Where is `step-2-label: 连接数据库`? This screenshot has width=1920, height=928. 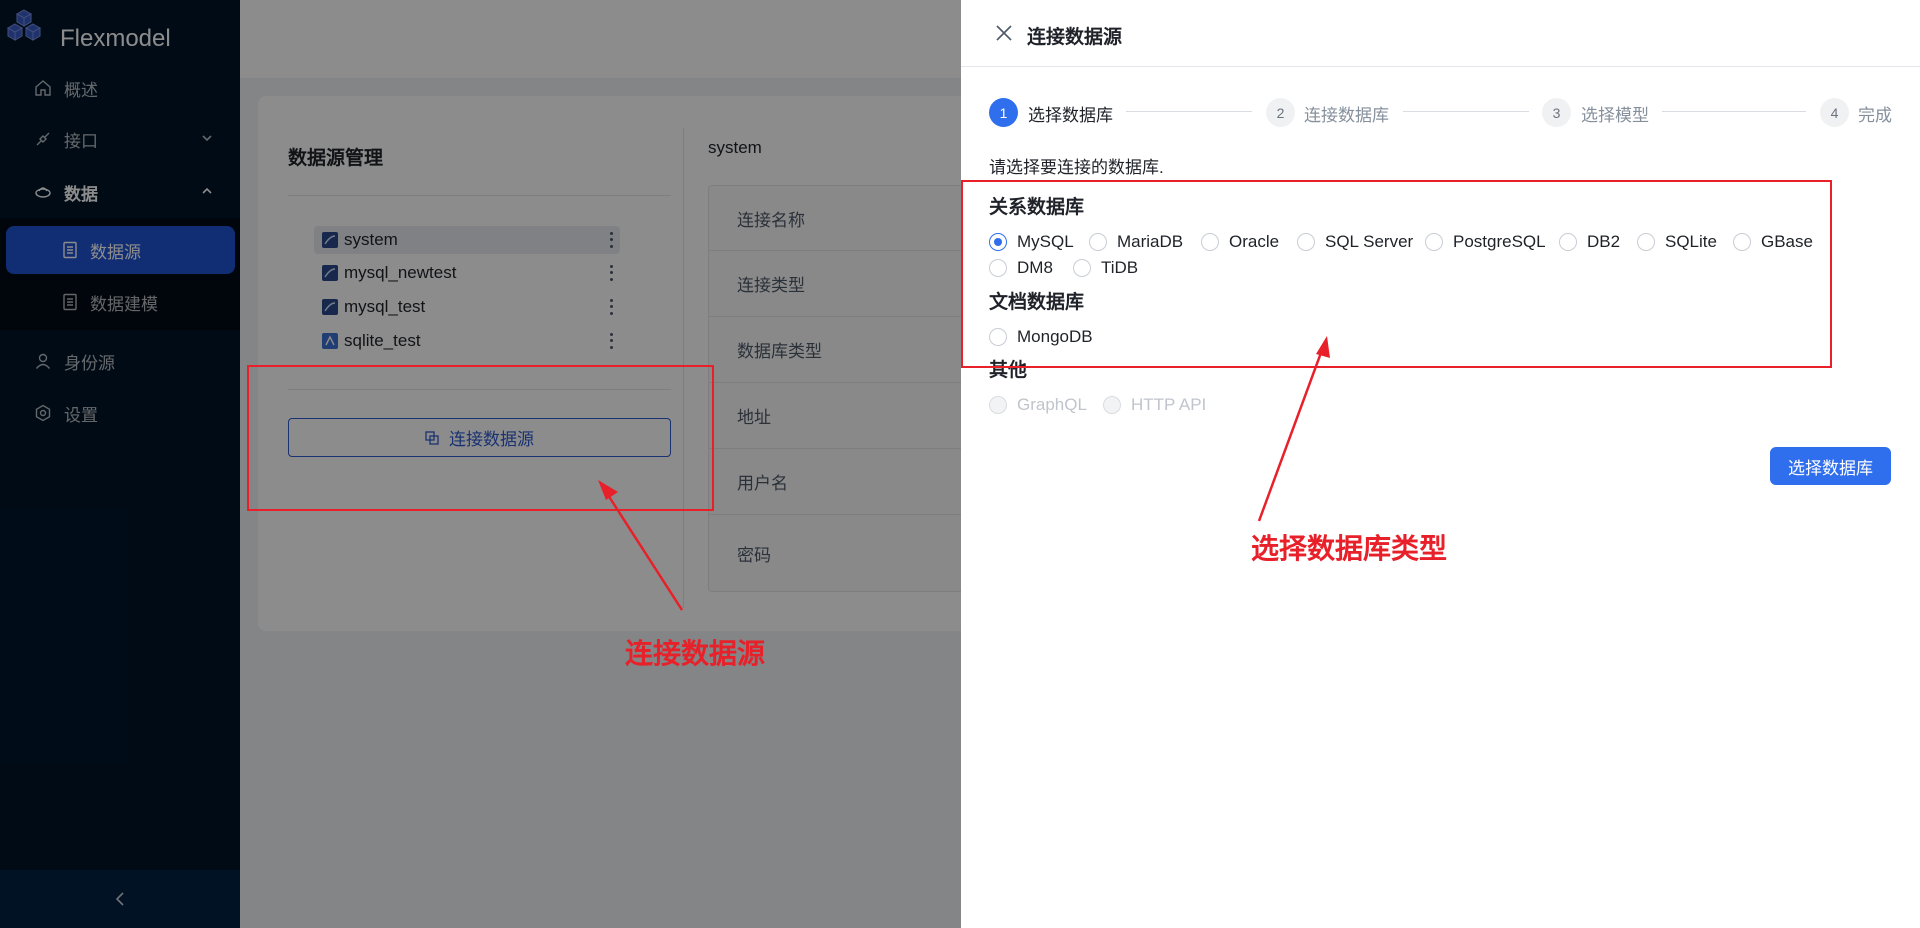
step-2-label: 连接数据库 is located at coordinates (1346, 115).